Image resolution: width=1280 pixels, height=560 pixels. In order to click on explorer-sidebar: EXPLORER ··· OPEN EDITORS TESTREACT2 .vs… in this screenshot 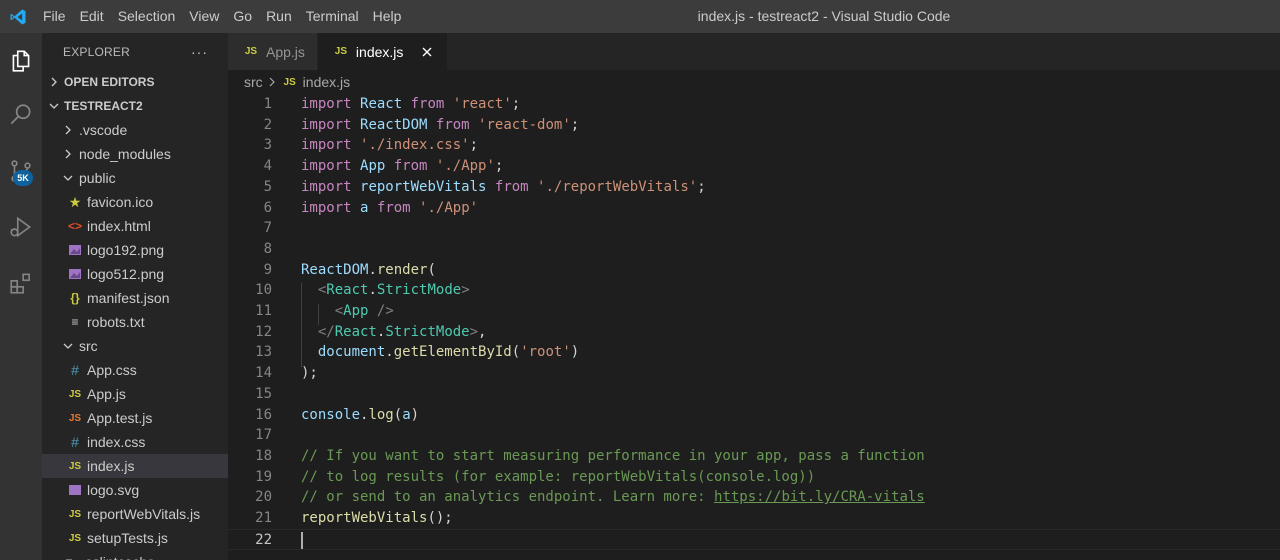, I will do `click(135, 296)`.